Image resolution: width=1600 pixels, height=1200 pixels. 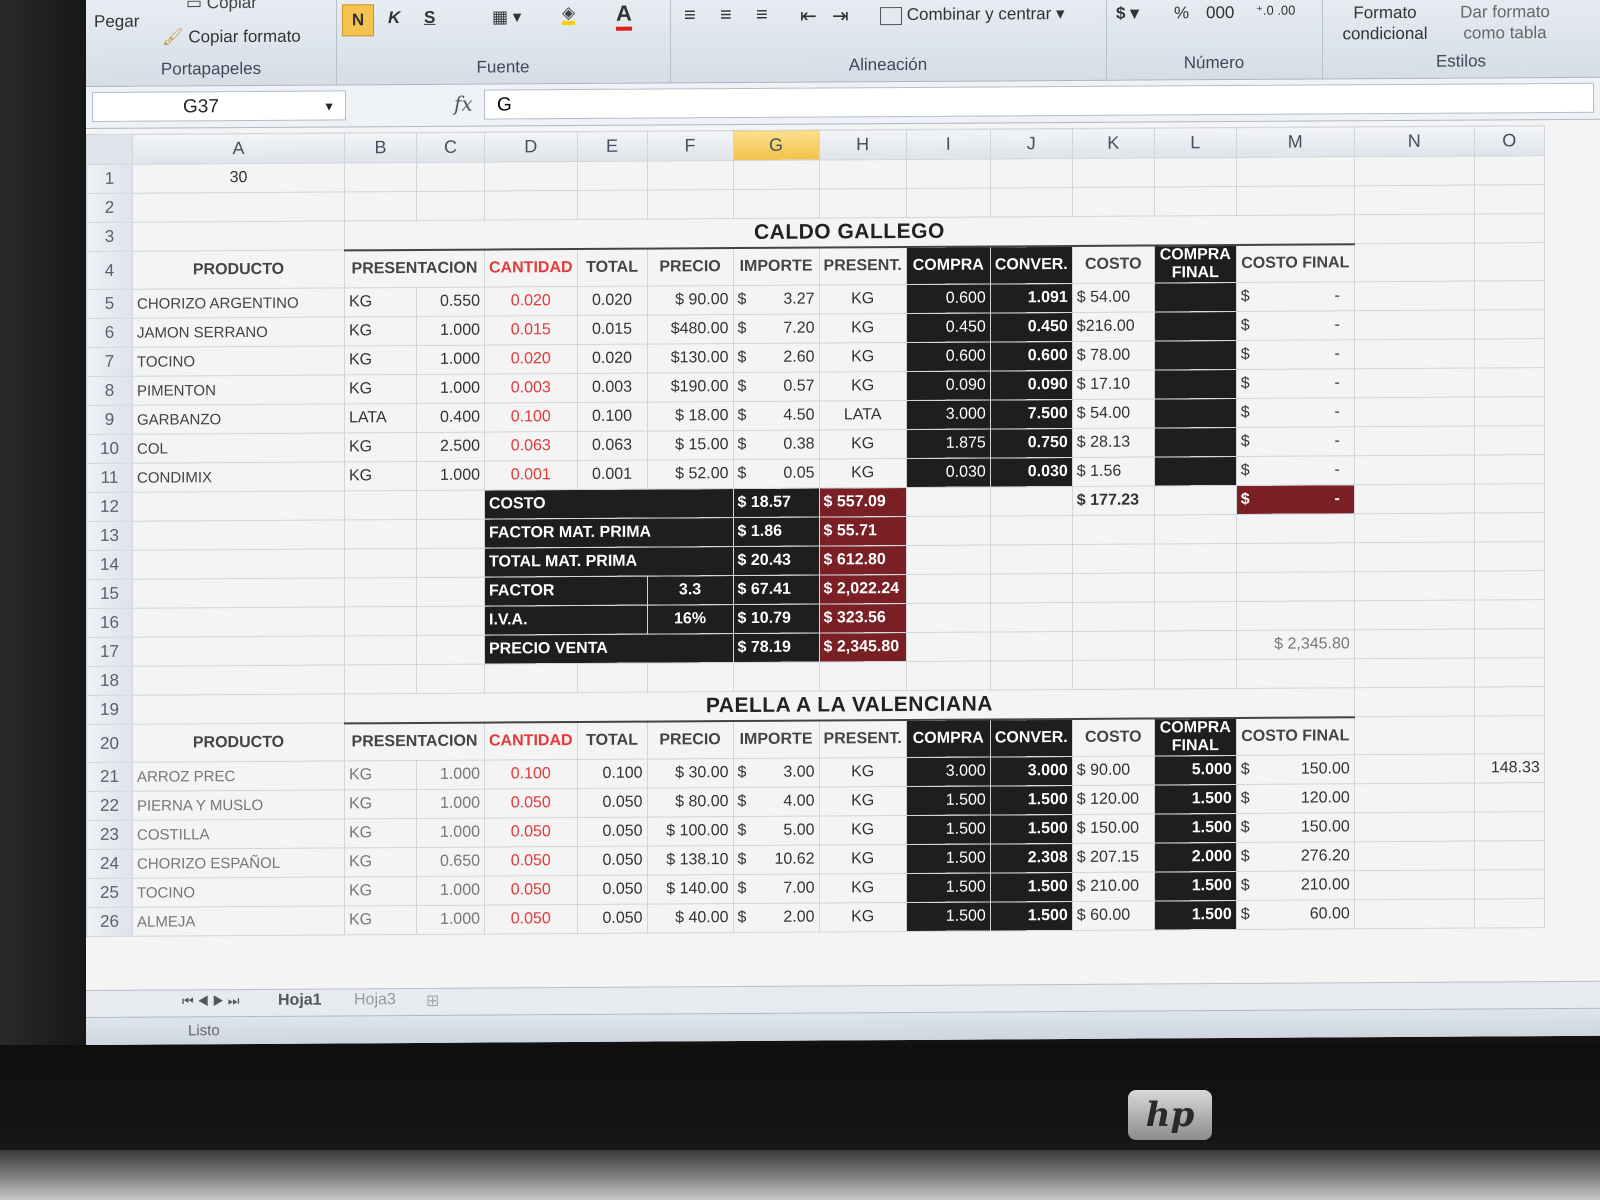 What do you see at coordinates (1031, 771) in the screenshot?
I see `conversion: 3.000` at bounding box center [1031, 771].